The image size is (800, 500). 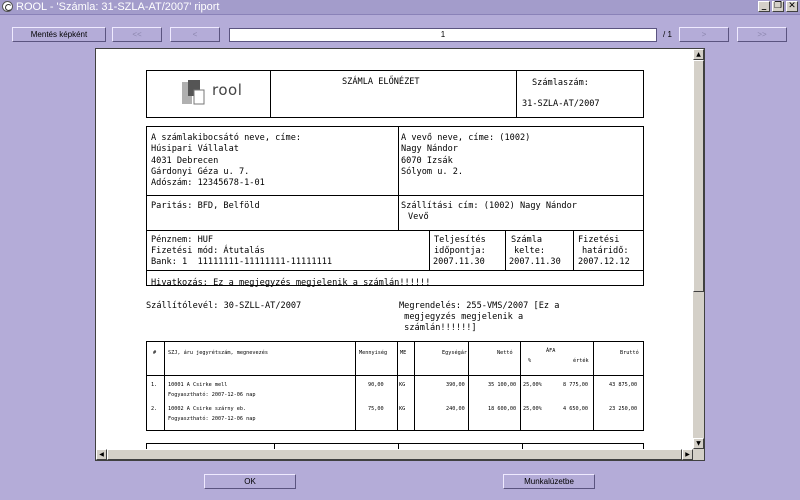 I want to click on preview-title: SZÁMLA ELŐNÉZET, so click(x=381, y=82).